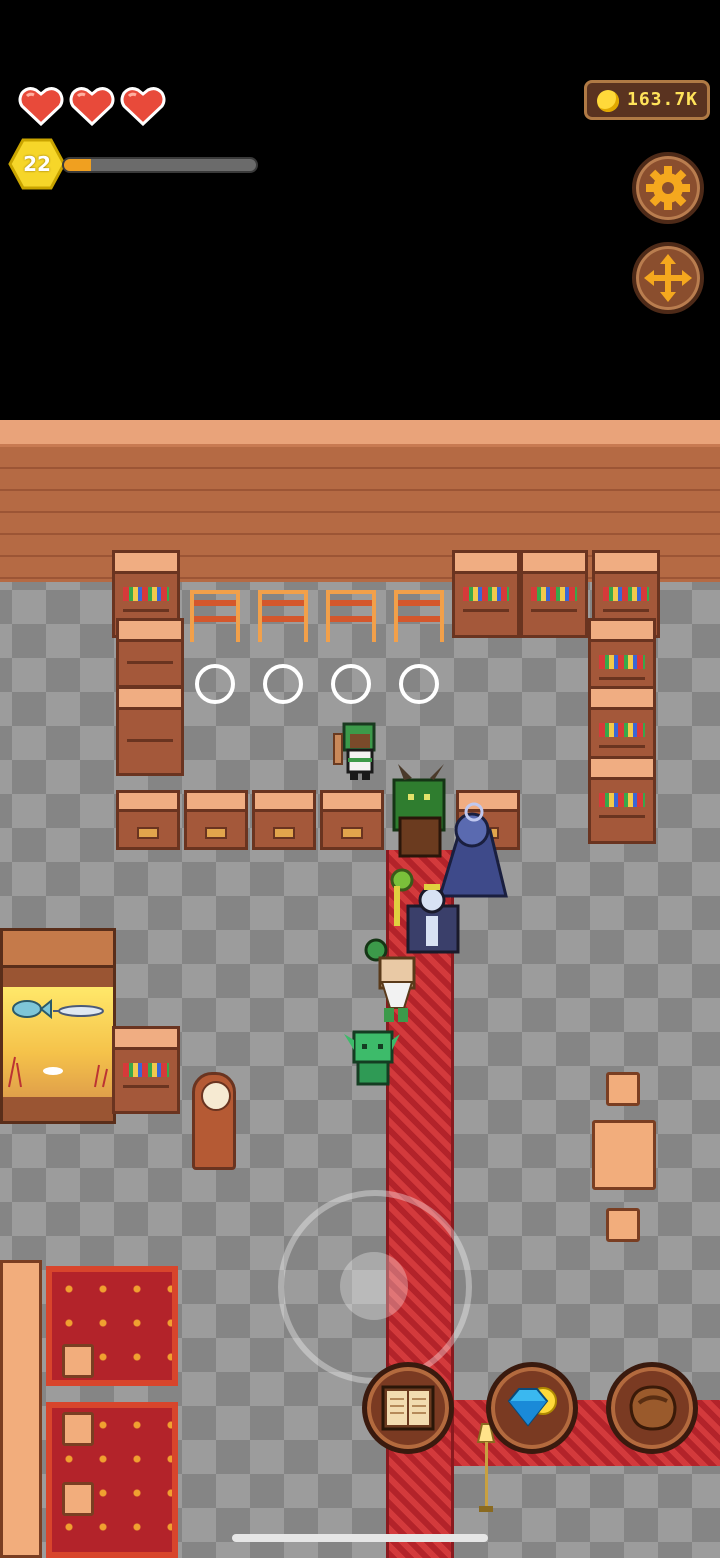  I want to click on wall-top, so click(360, 433).